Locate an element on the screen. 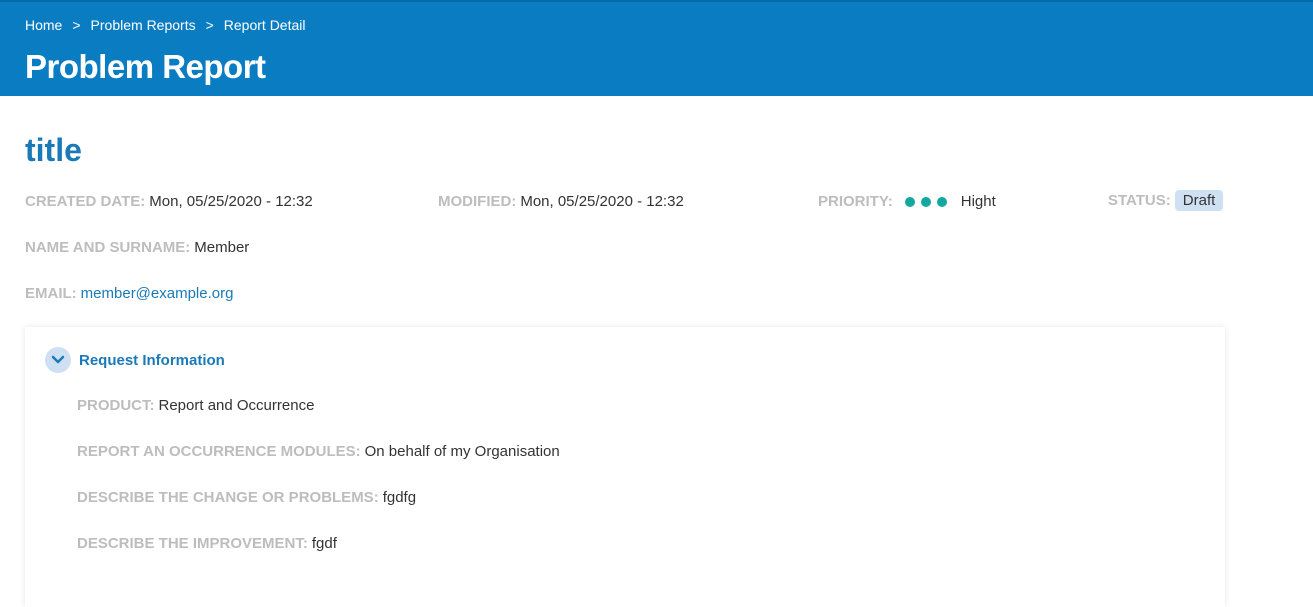 This screenshot has width=1313, height=607. improvement-field: DESCRIBE THE IMPROVEMENT: fgdf is located at coordinates (207, 543).